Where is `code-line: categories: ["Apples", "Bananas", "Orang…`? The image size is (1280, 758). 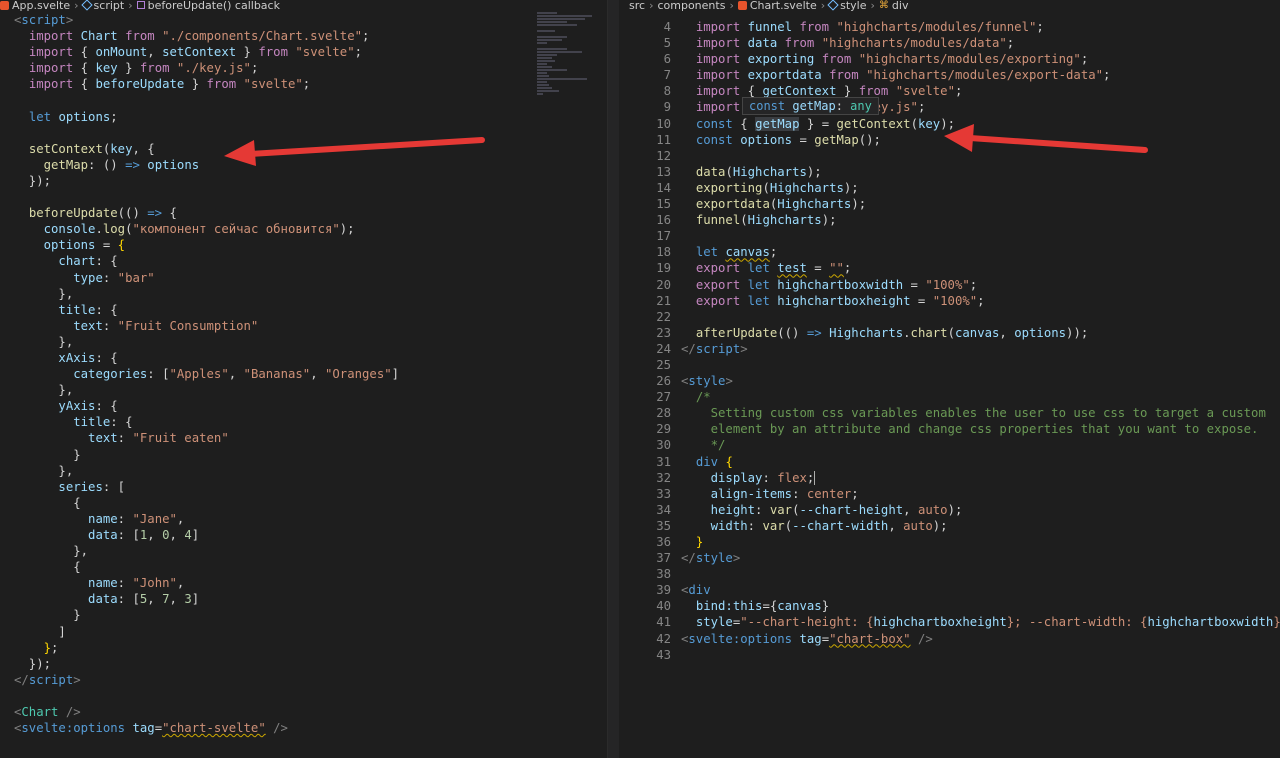
code-line: categories: ["Apples", "Bananas", "Orang… is located at coordinates (303, 374).